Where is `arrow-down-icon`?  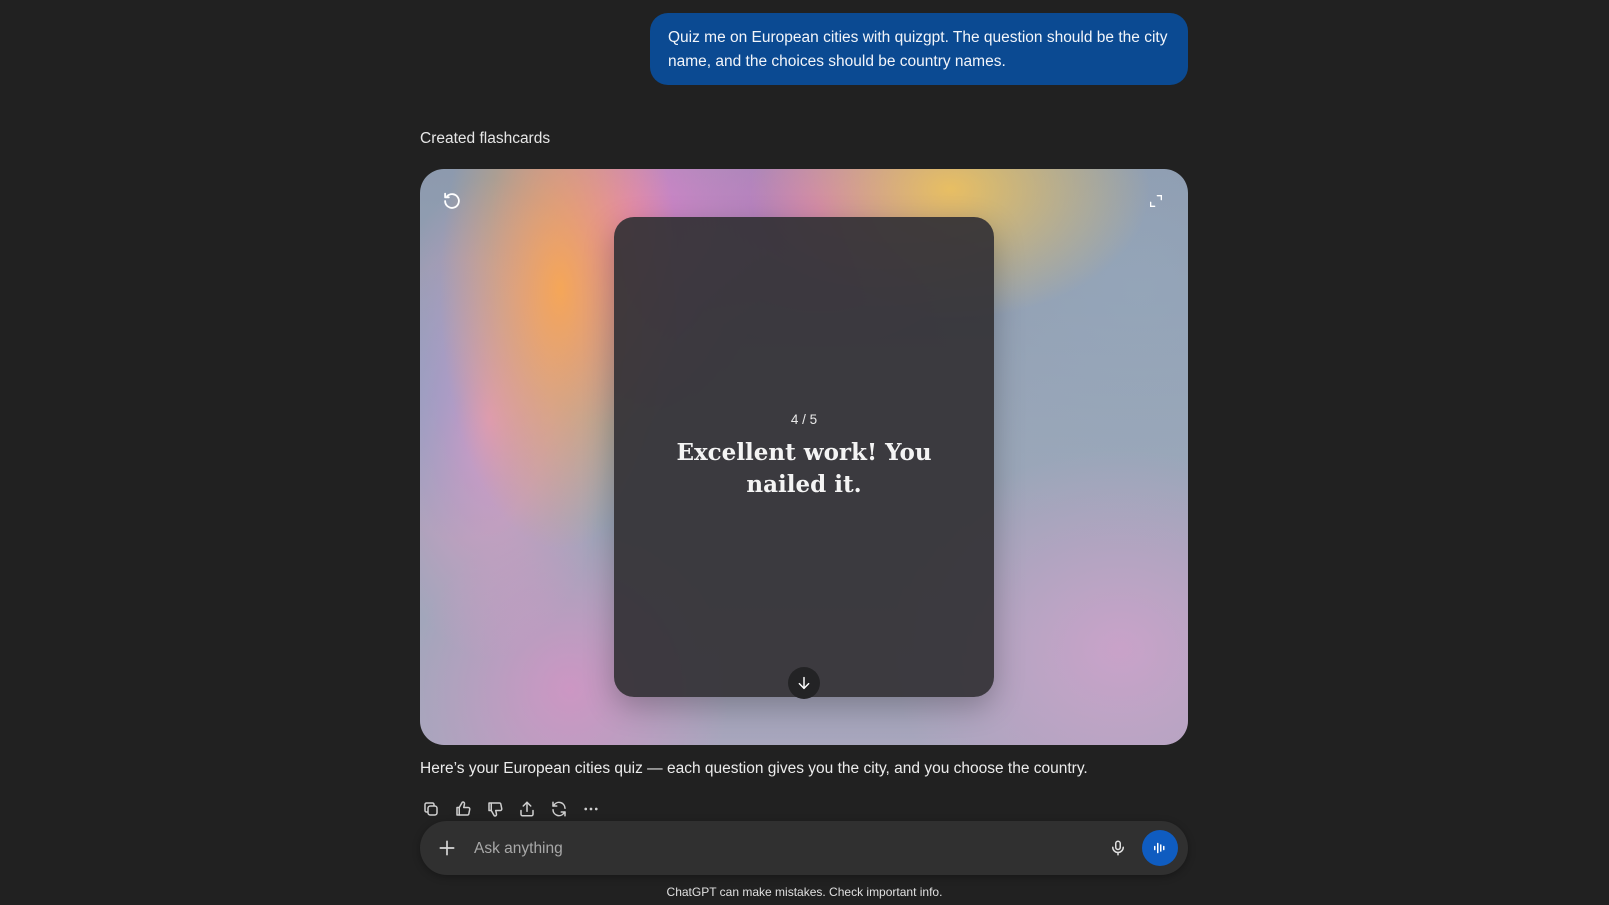 arrow-down-icon is located at coordinates (804, 683).